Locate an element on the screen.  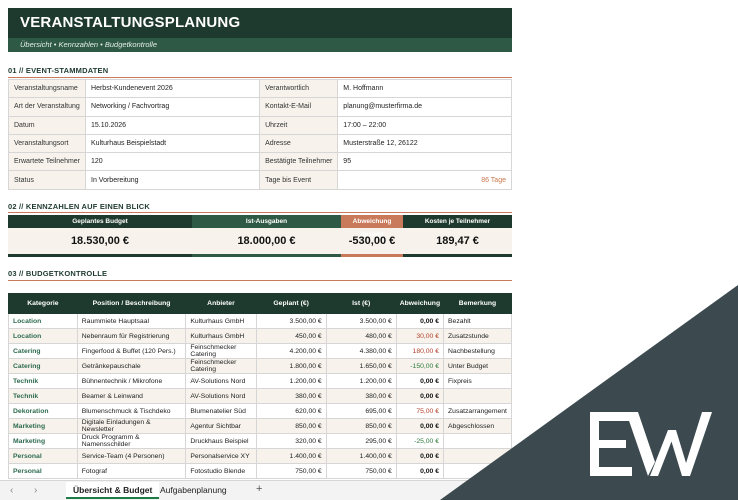
stammdaten-label: Erwartete Teilnehmer is located at coordinates (47, 162).